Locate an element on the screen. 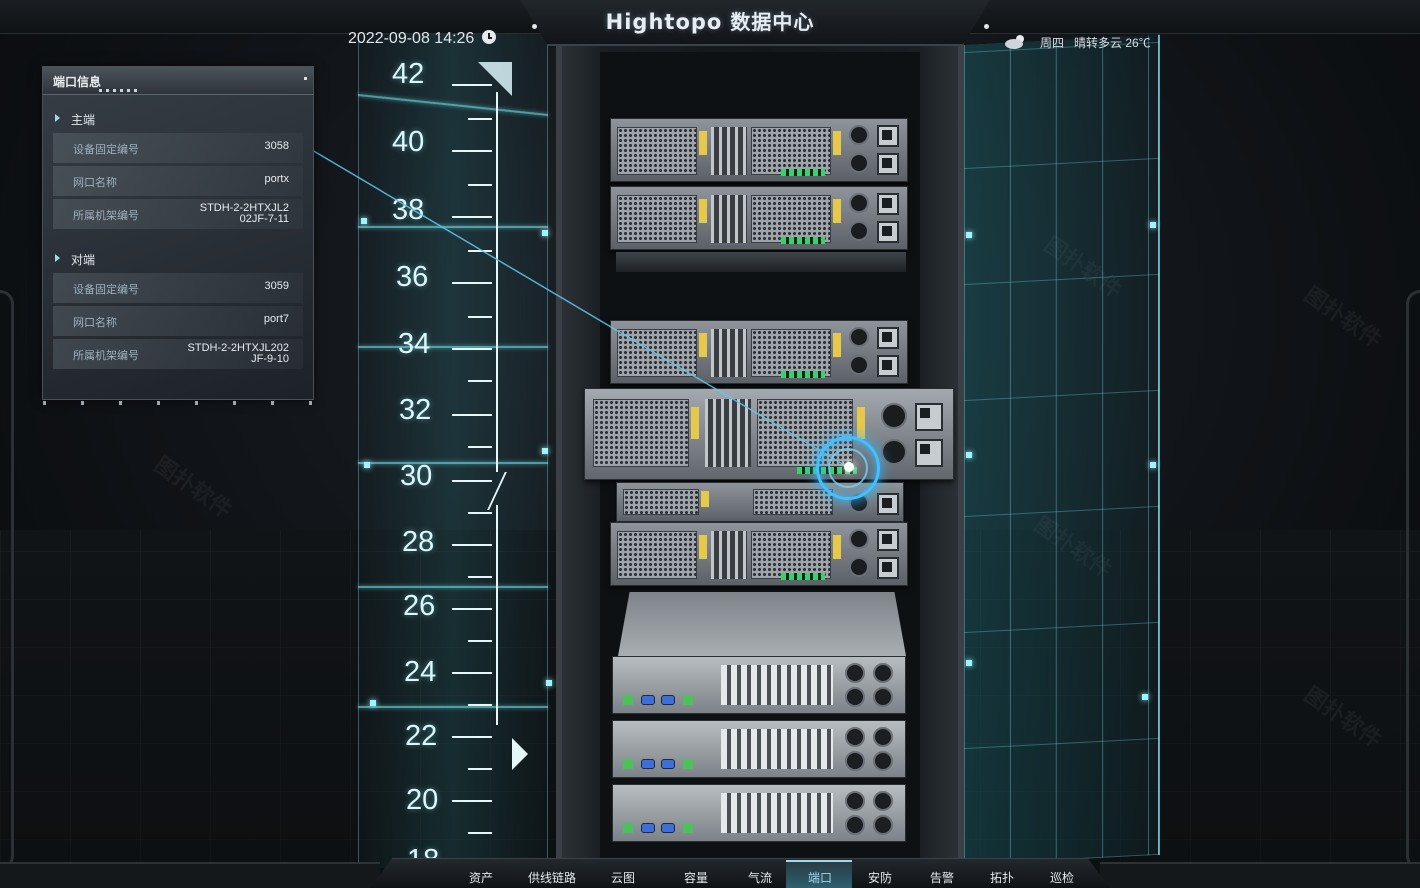 Image resolution: width=1420 pixels, height=888 pixels. source-section-label: 主端 is located at coordinates (83, 120).